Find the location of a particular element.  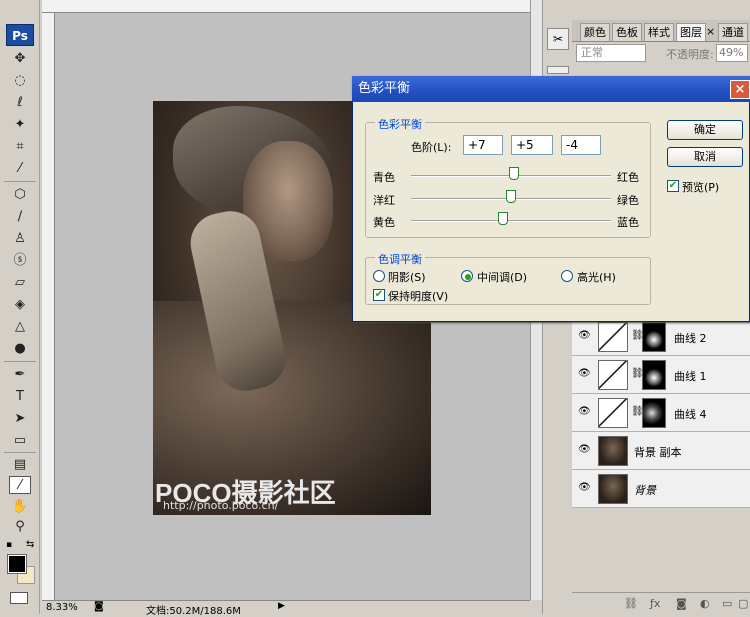

watermark-url: http://photo.poco.cn/ is located at coordinates (221, 505).